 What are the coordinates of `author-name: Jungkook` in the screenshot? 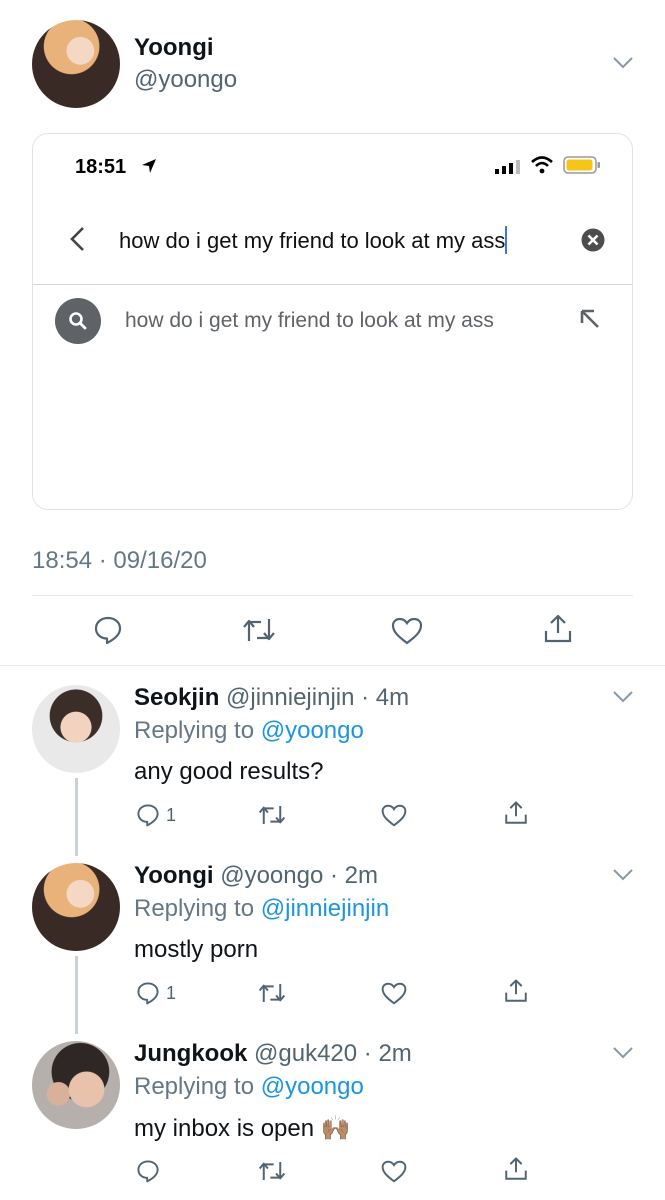 It's located at (190, 1053).